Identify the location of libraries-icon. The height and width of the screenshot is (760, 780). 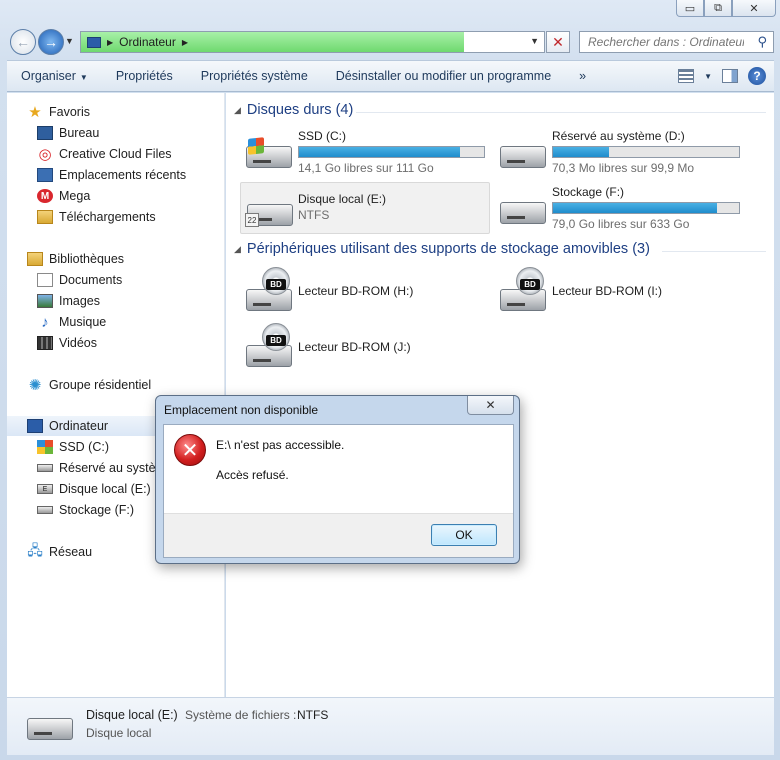
(35, 259).